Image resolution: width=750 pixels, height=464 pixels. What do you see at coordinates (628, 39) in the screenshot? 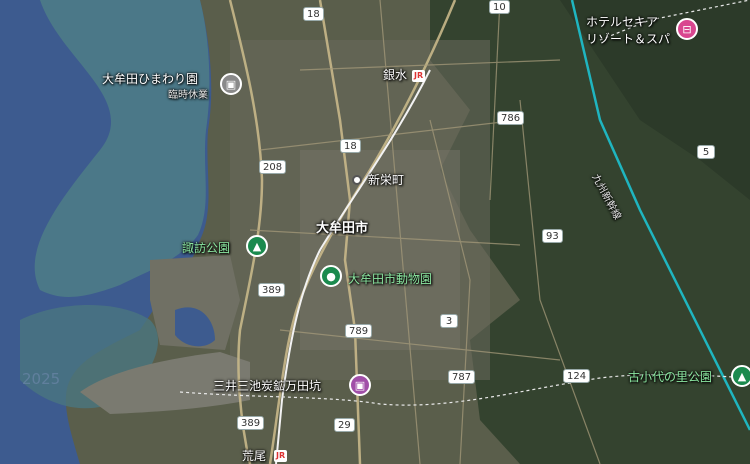
I see `place-label-hotel-line2: リゾート＆スパ` at bounding box center [628, 39].